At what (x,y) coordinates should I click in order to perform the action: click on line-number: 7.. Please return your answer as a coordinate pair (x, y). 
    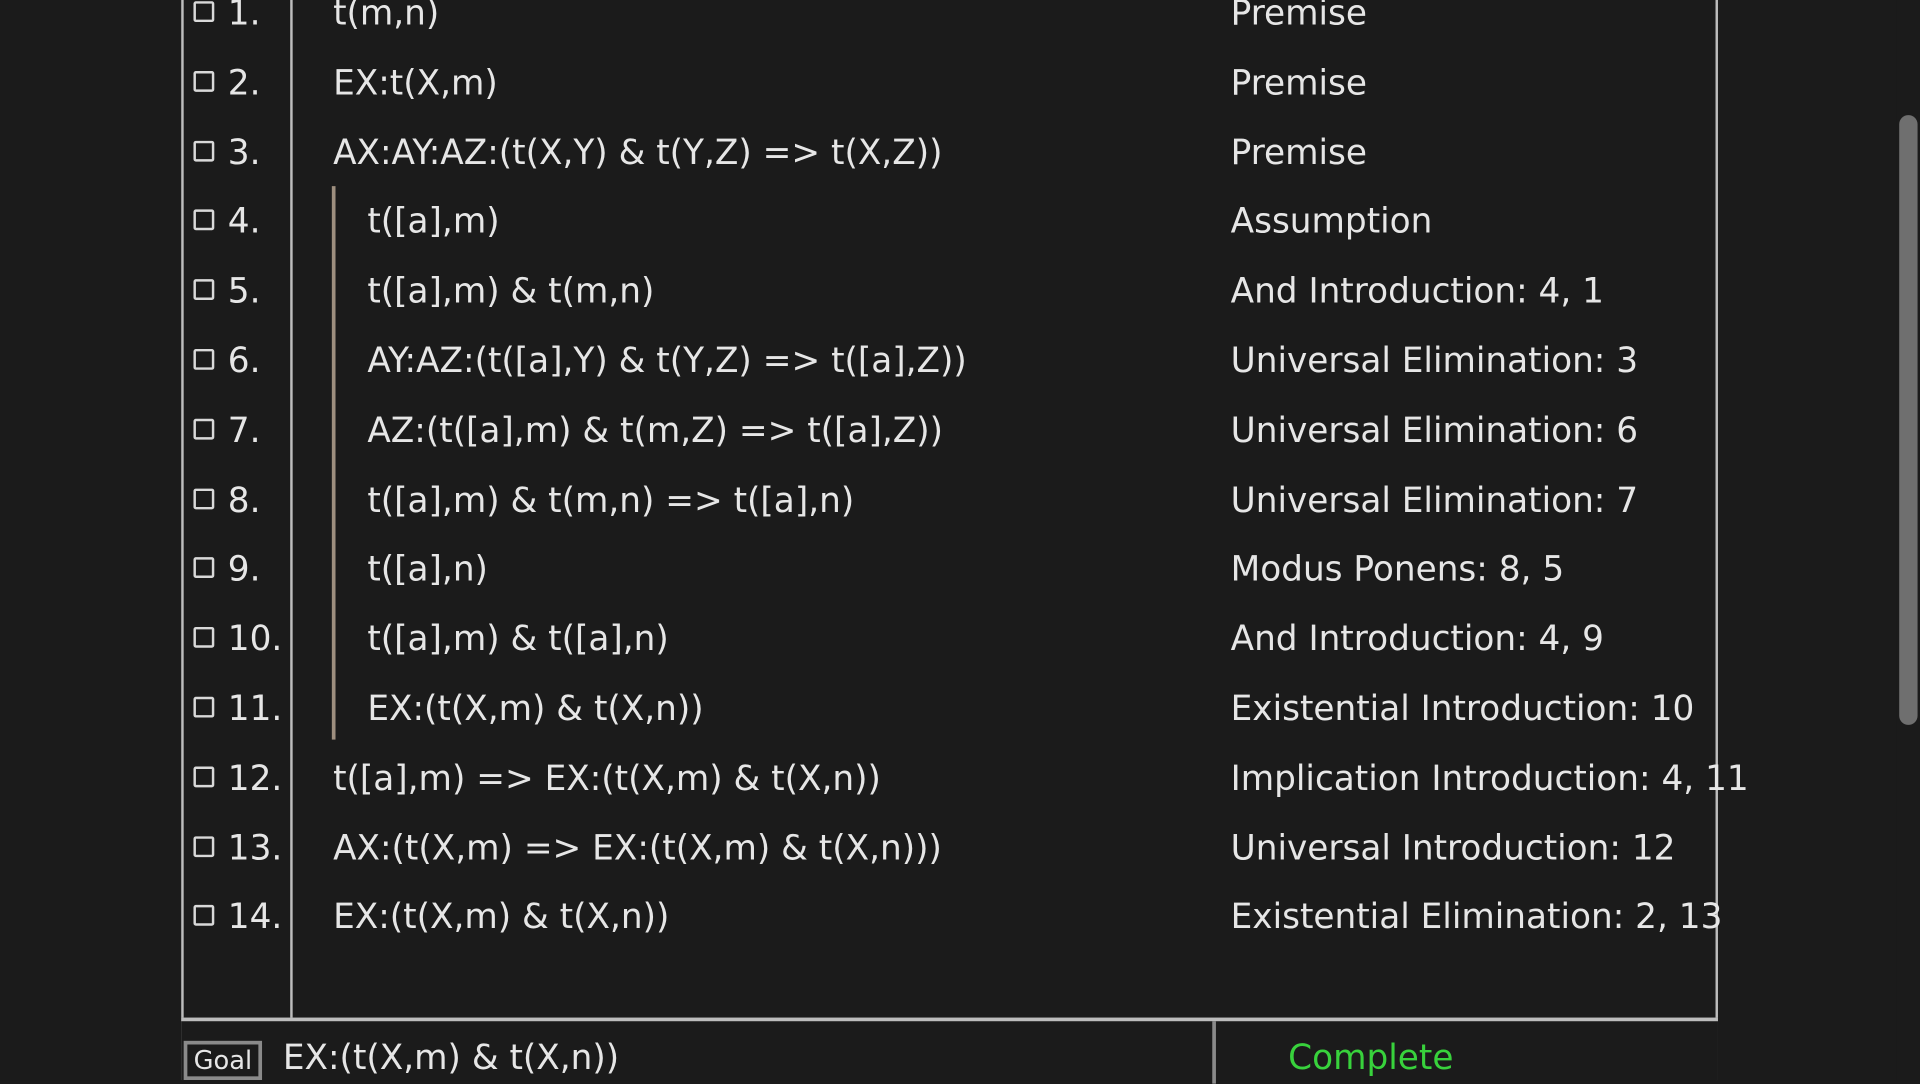
    Looking at the image, I should click on (244, 430).